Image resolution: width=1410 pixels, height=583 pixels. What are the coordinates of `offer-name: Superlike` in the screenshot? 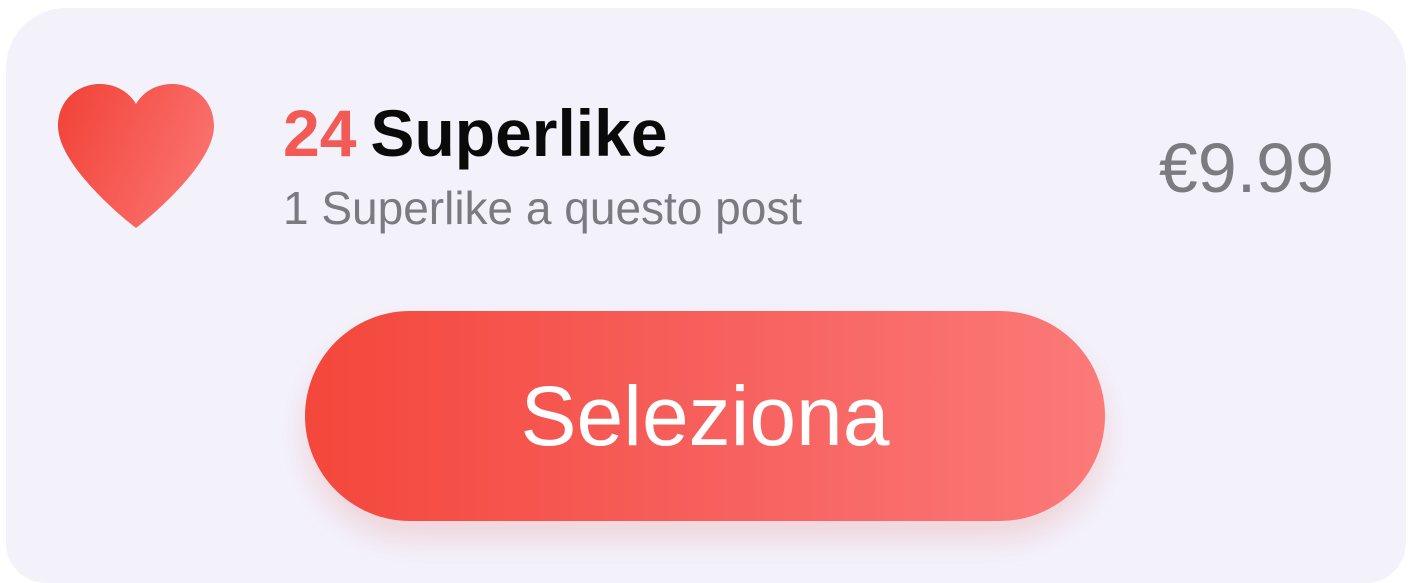 It's located at (519, 133).